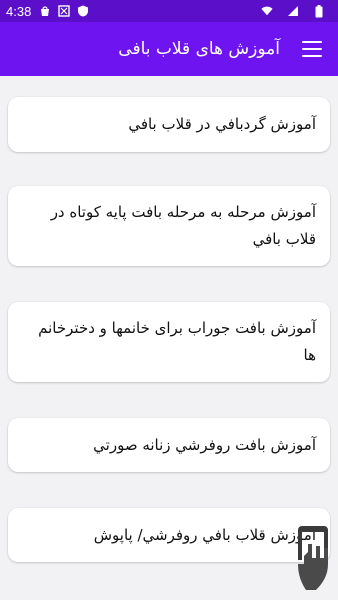 The image size is (338, 600). I want to click on signal-icon, so click(293, 11).